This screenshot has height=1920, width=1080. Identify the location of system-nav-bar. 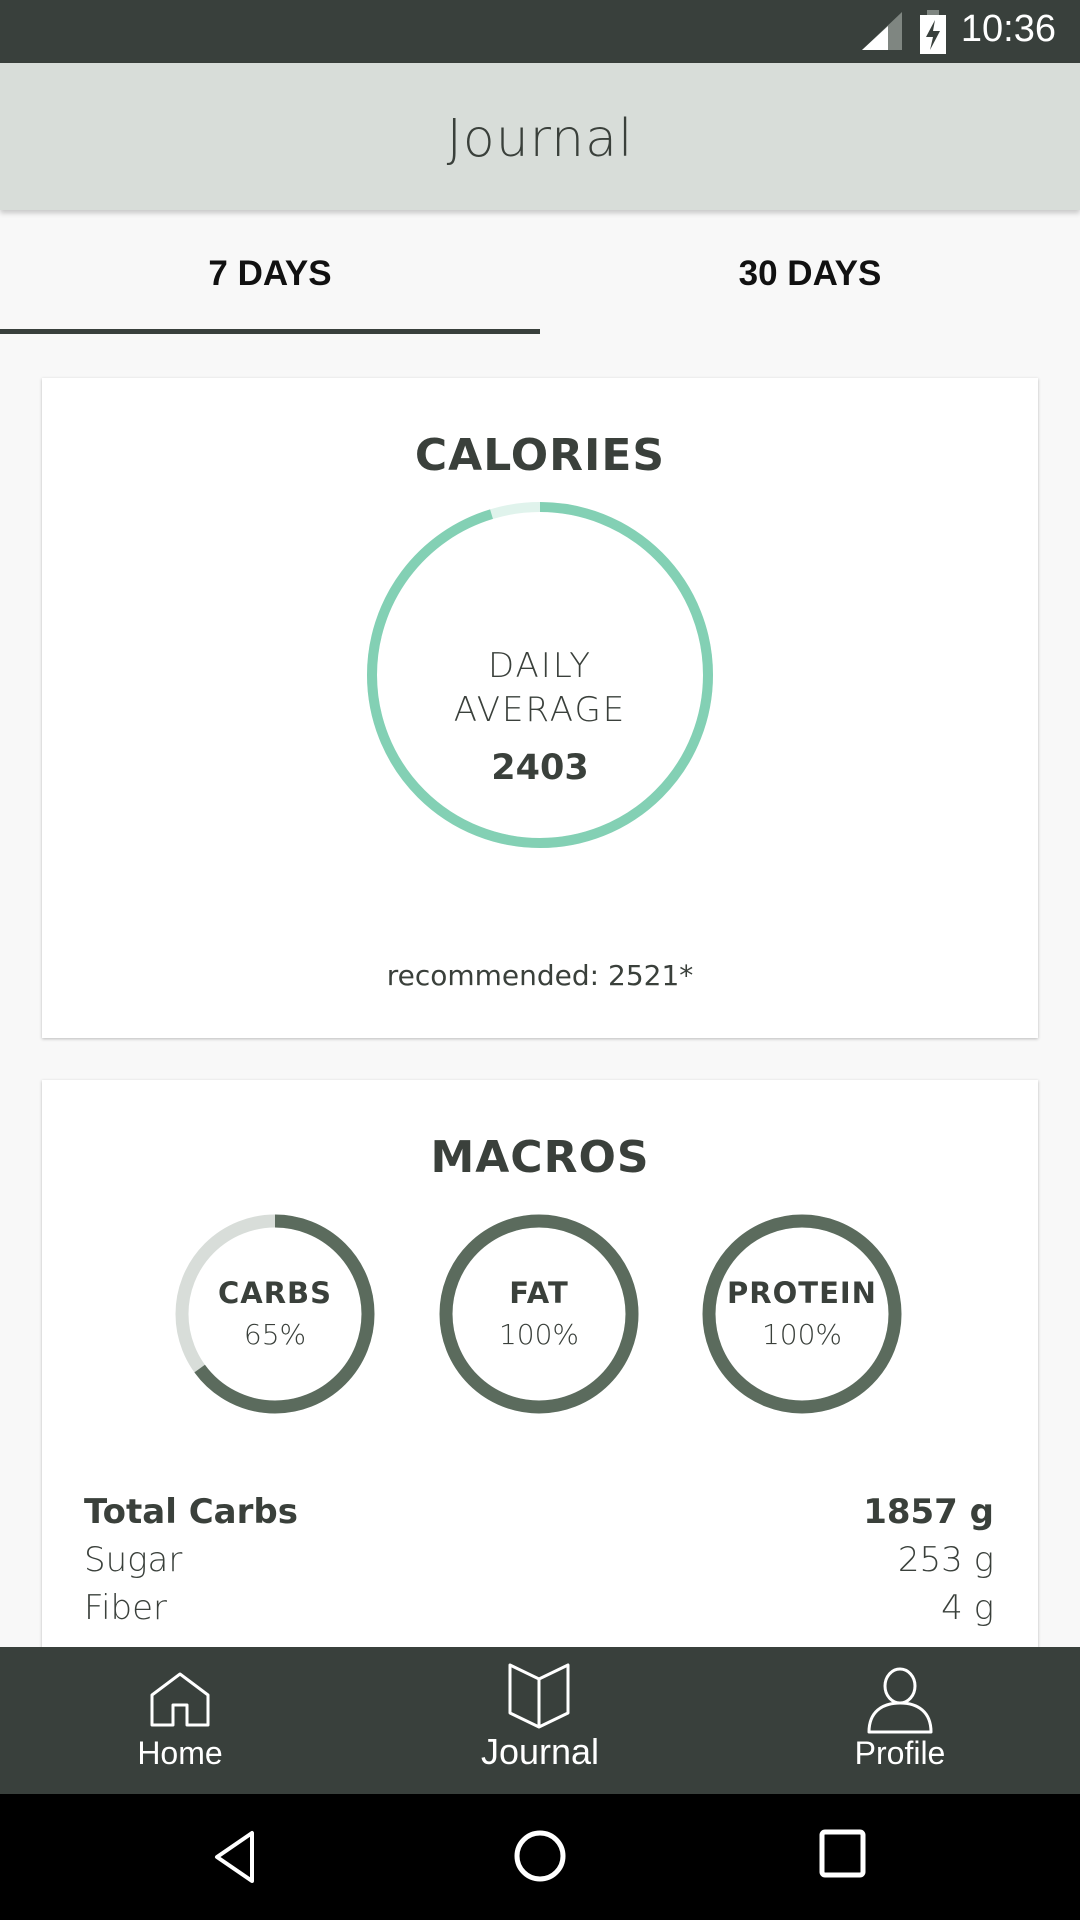
(540, 1857).